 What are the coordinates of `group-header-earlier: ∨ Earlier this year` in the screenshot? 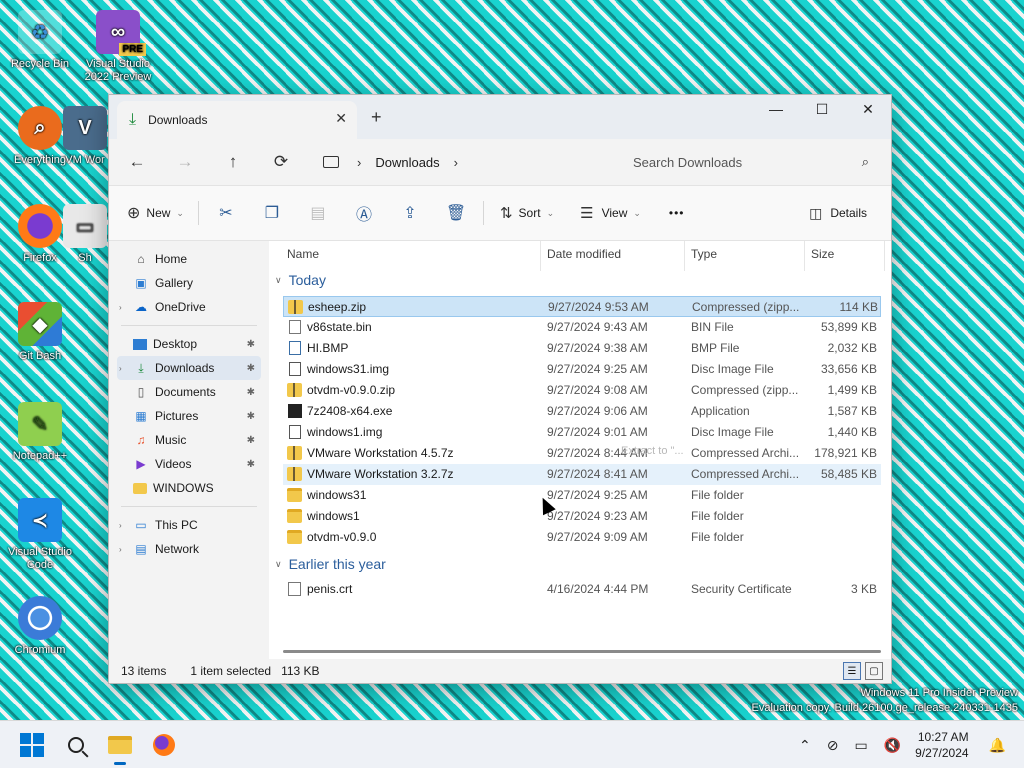 It's located at (330, 564).